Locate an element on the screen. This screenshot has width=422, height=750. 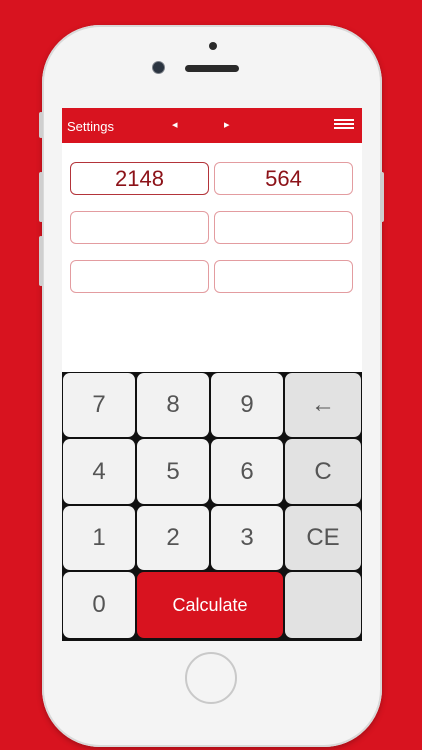
key-5: 5 is located at coordinates (173, 471).